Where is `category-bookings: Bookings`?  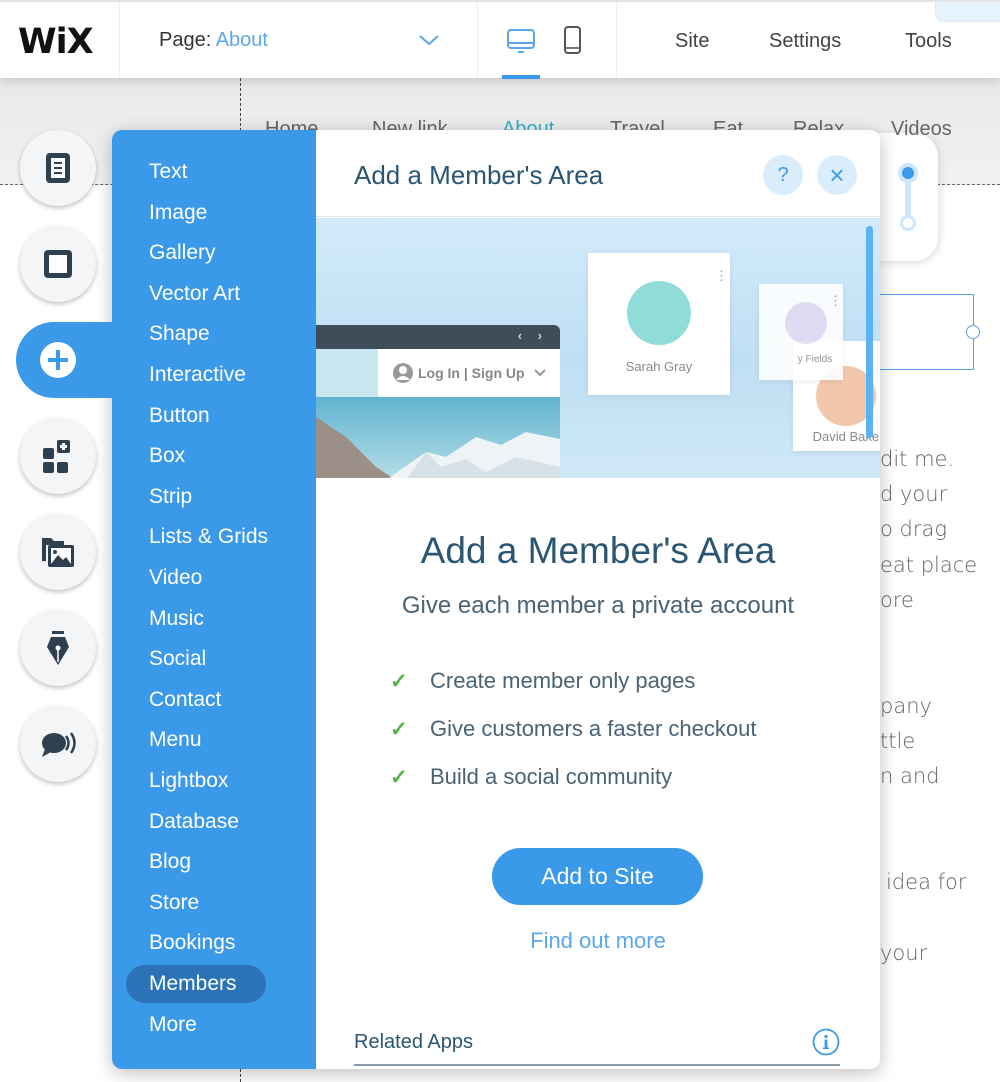
category-bookings: Bookings is located at coordinates (196, 943).